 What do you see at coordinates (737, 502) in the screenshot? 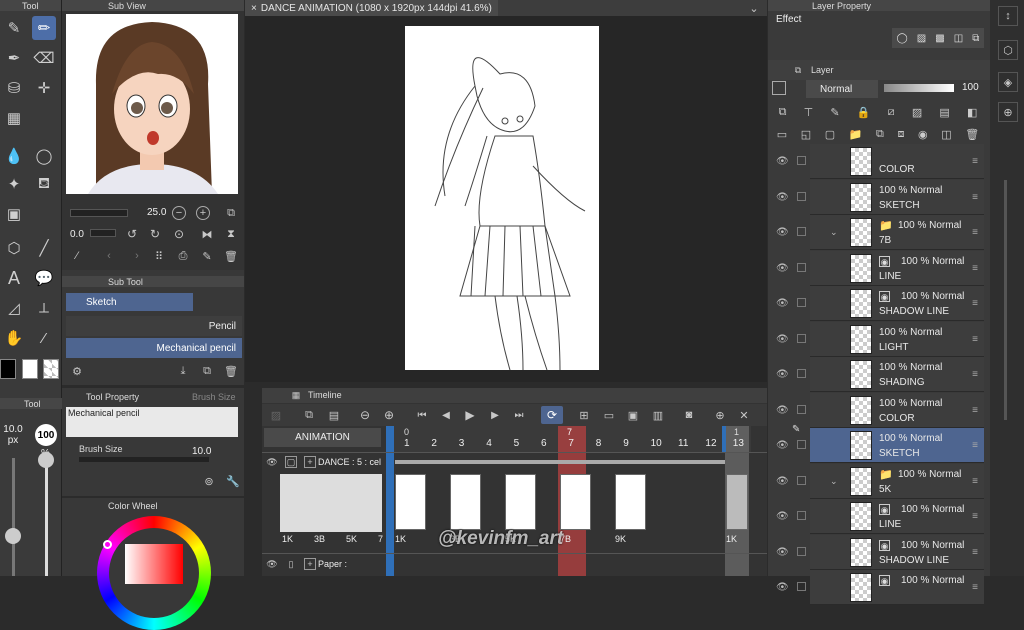
I see `cel-frame-far-right` at bounding box center [737, 502].